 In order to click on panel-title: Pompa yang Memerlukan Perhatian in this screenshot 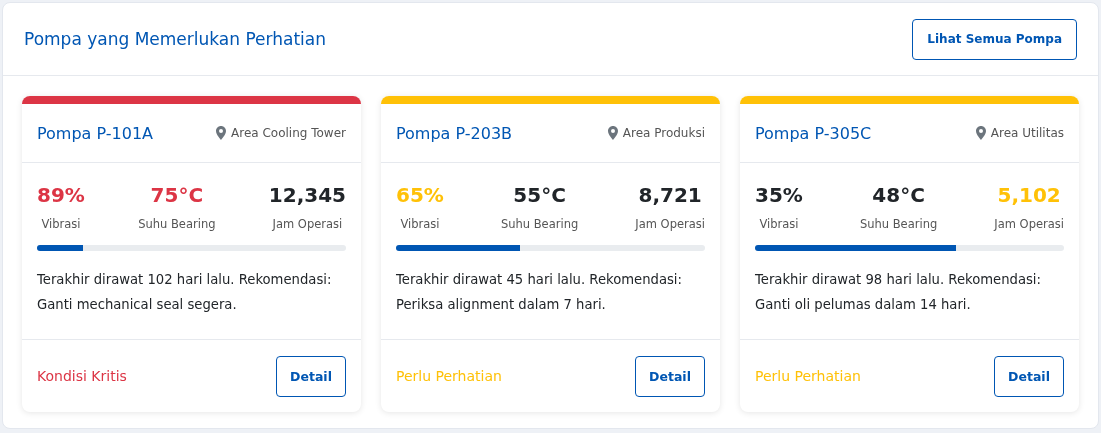, I will do `click(175, 39)`.